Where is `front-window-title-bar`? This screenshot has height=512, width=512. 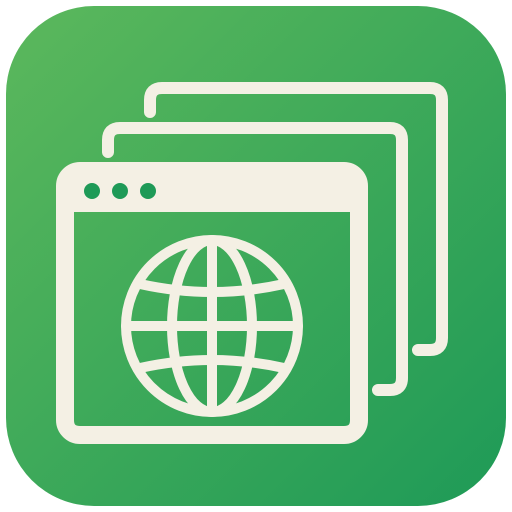
front-window-title-bar is located at coordinates (212, 190).